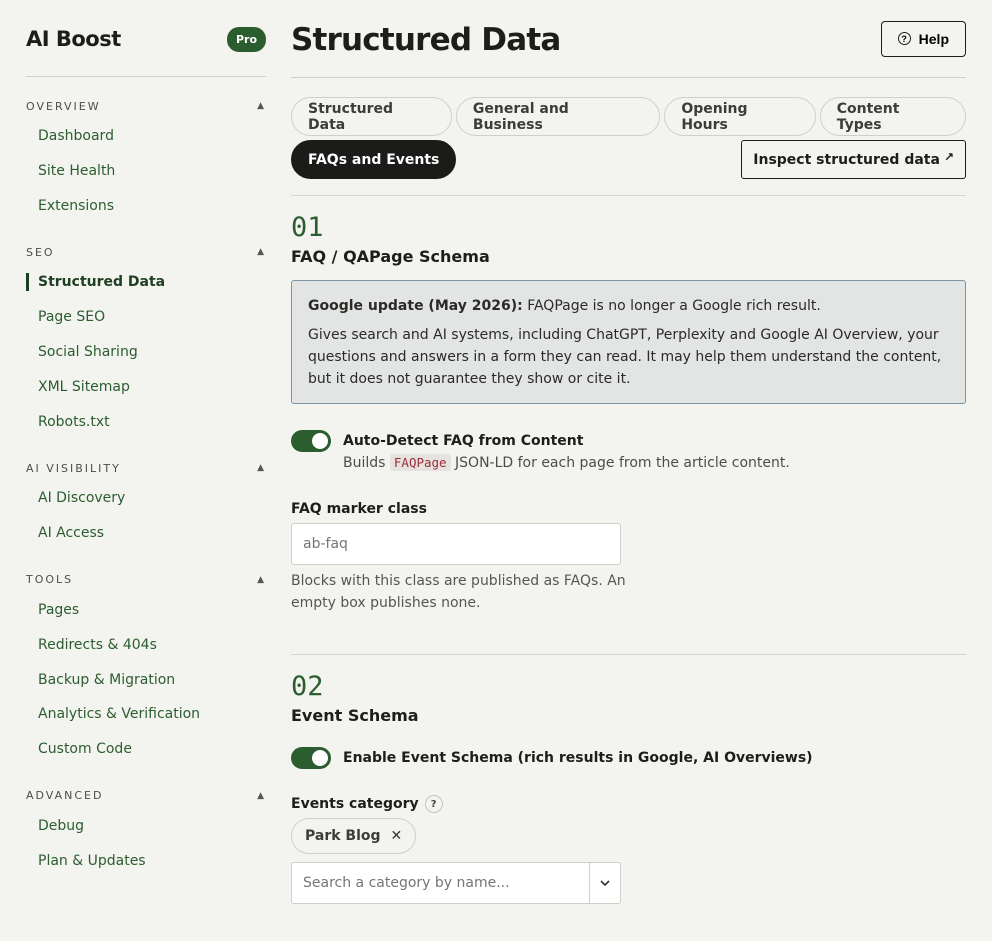  What do you see at coordinates (146, 796) in the screenshot?
I see `nav-section-head: ADVANCED ▲` at bounding box center [146, 796].